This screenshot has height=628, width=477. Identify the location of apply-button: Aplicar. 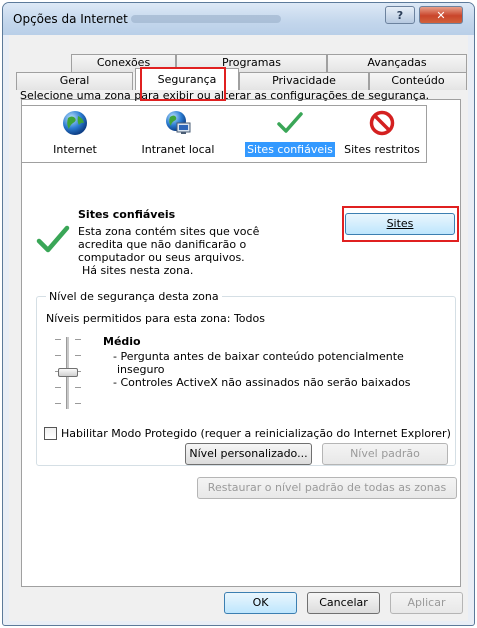
(426, 603).